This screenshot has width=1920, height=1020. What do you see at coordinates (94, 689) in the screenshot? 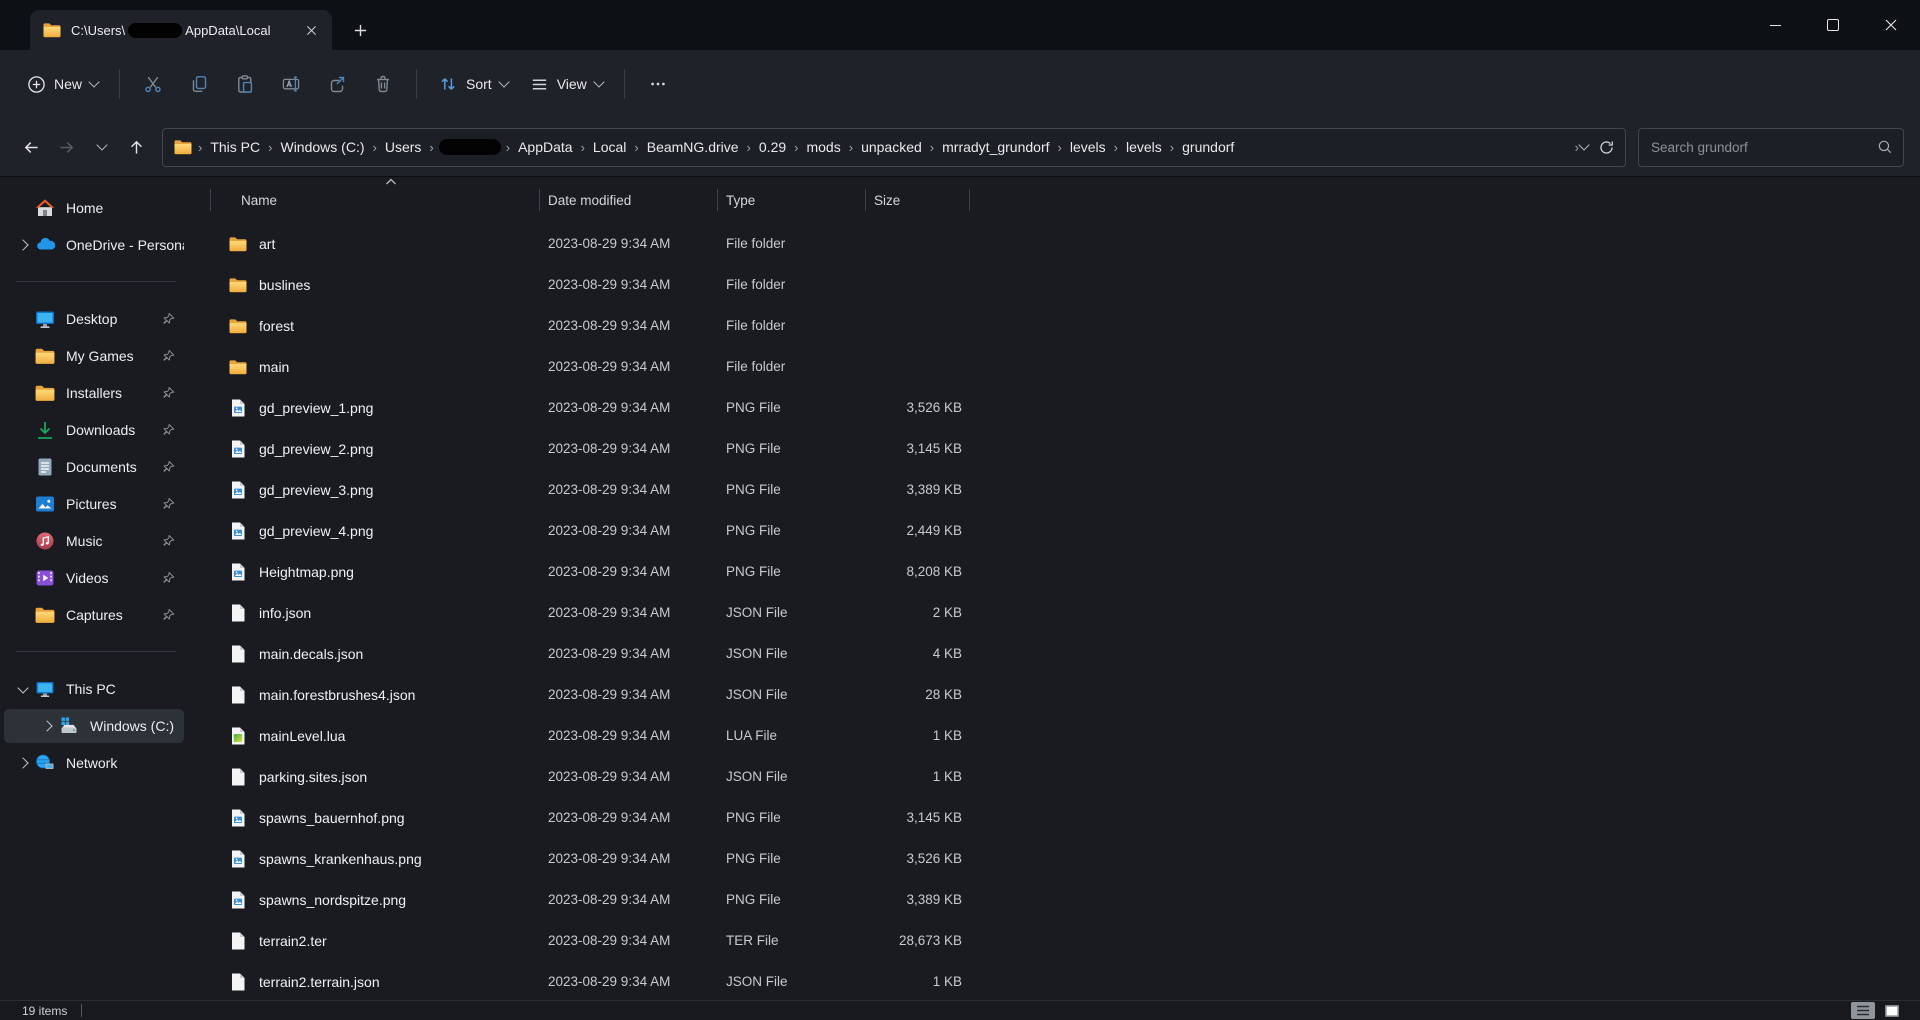
I see `sidebar-item: This PC` at bounding box center [94, 689].